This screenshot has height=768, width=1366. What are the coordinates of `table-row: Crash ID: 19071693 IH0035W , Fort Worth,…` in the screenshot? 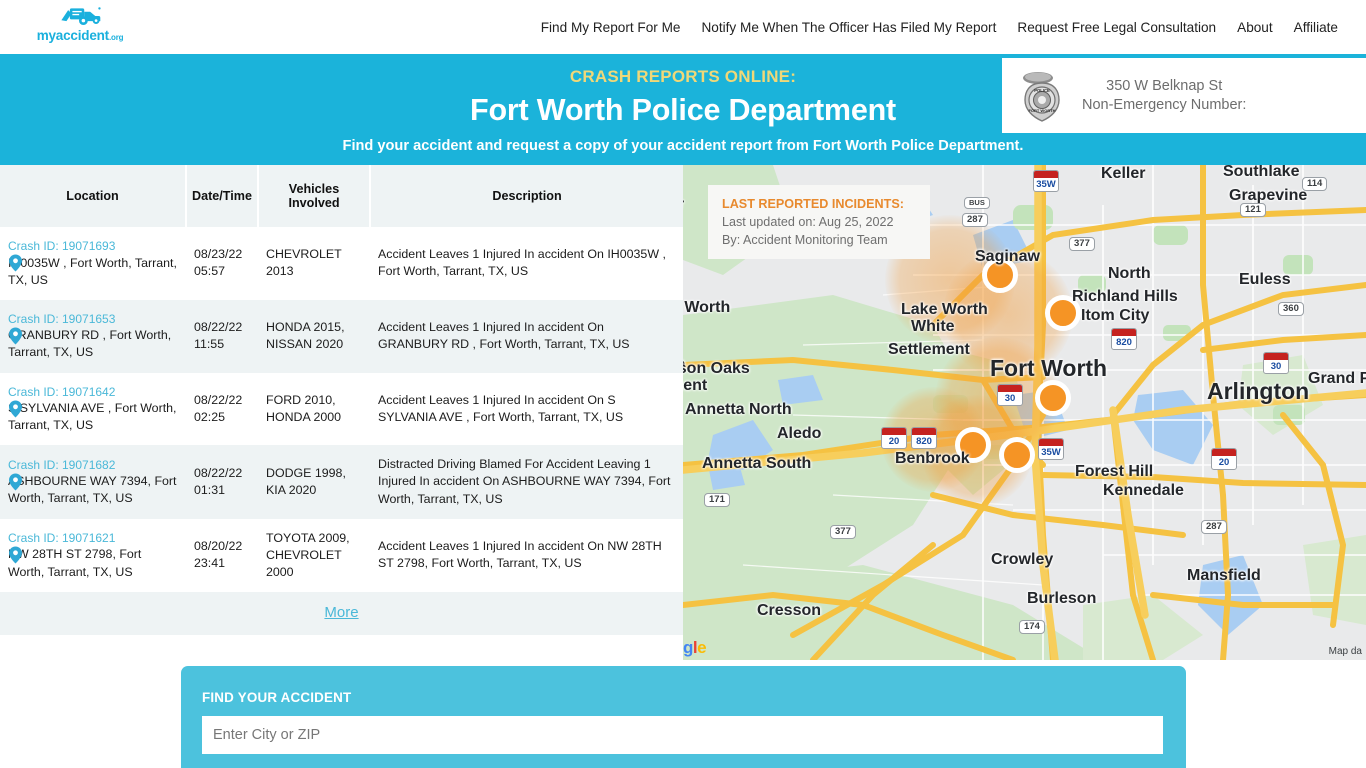 It's located at (341, 263).